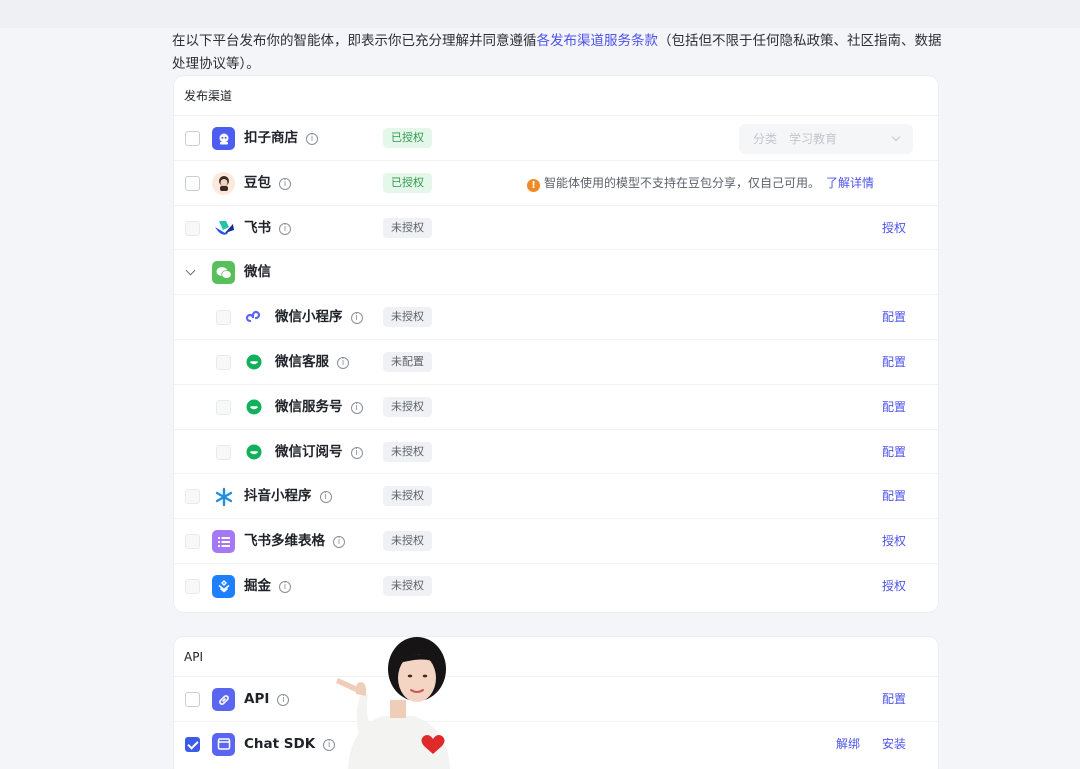 This screenshot has width=1080, height=769. What do you see at coordinates (192, 586) in the screenshot?
I see `juejin-checkbox` at bounding box center [192, 586].